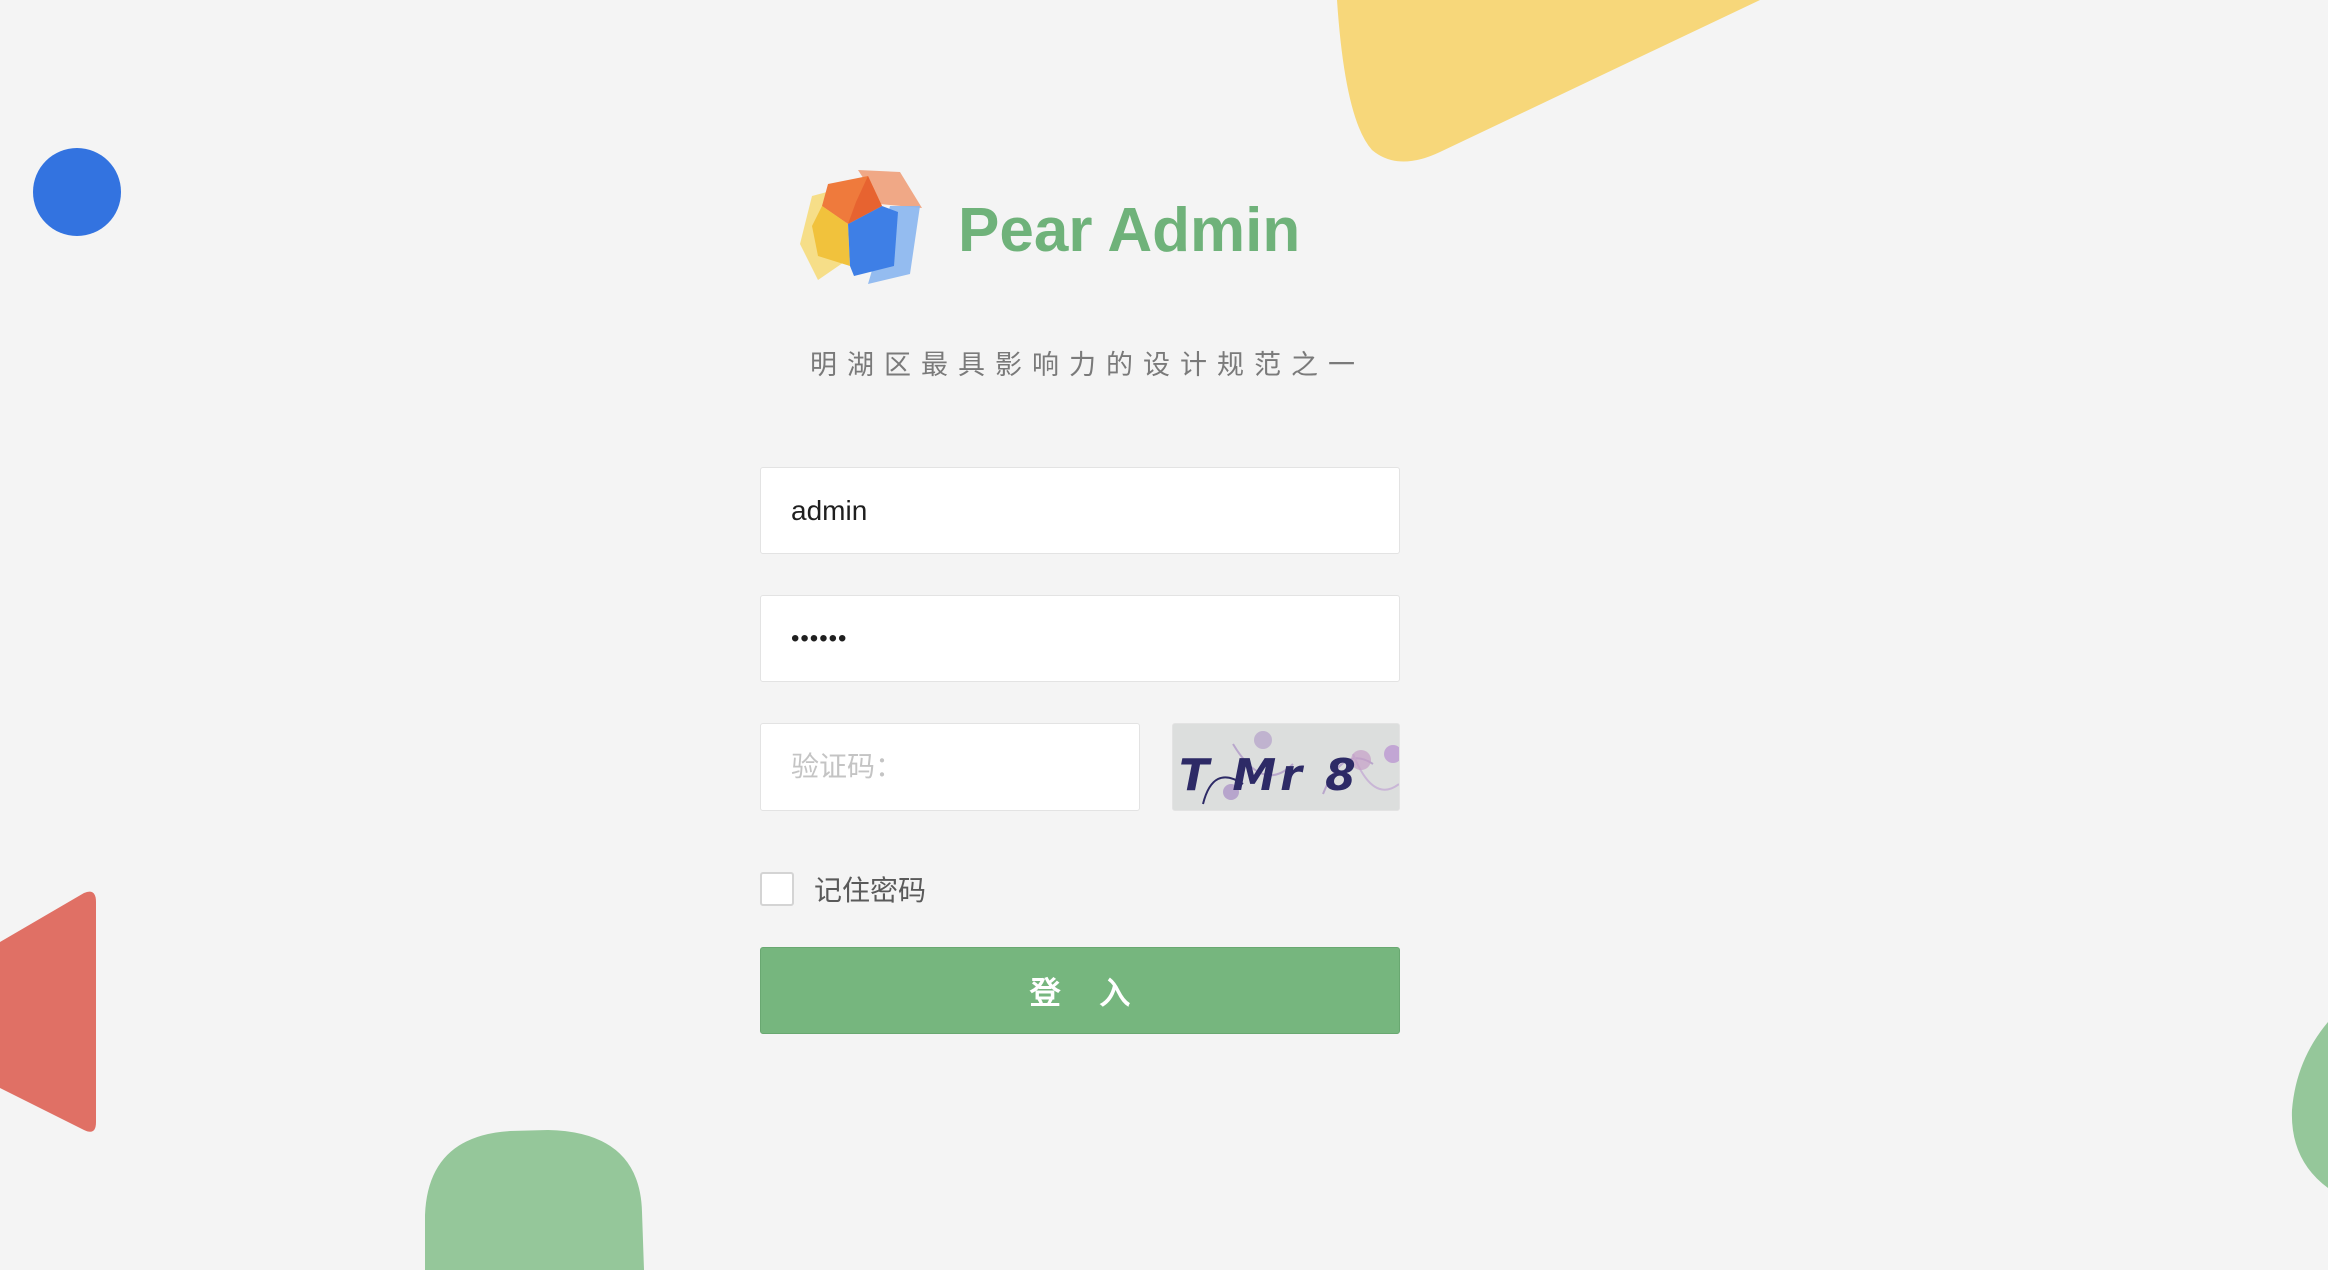  Describe the element at coordinates (861, 229) in the screenshot. I see `cube-logo-icon` at that location.